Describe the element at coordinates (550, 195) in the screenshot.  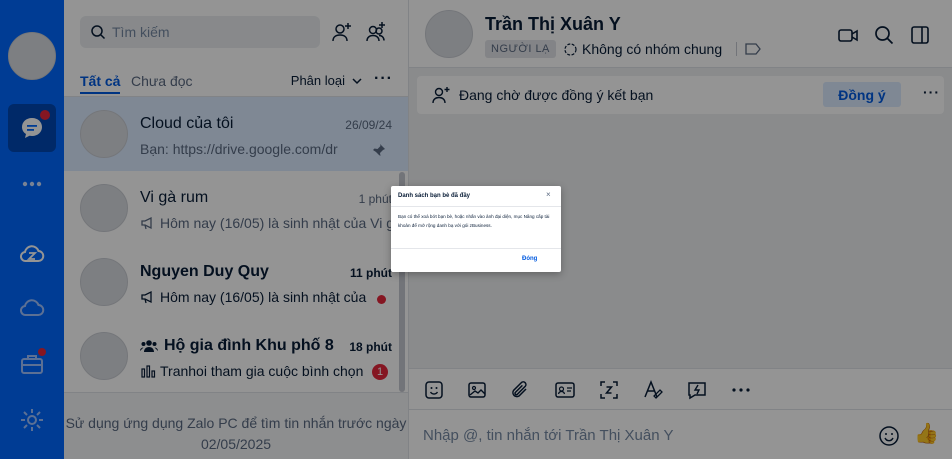
I see `close-icon: ×` at that location.